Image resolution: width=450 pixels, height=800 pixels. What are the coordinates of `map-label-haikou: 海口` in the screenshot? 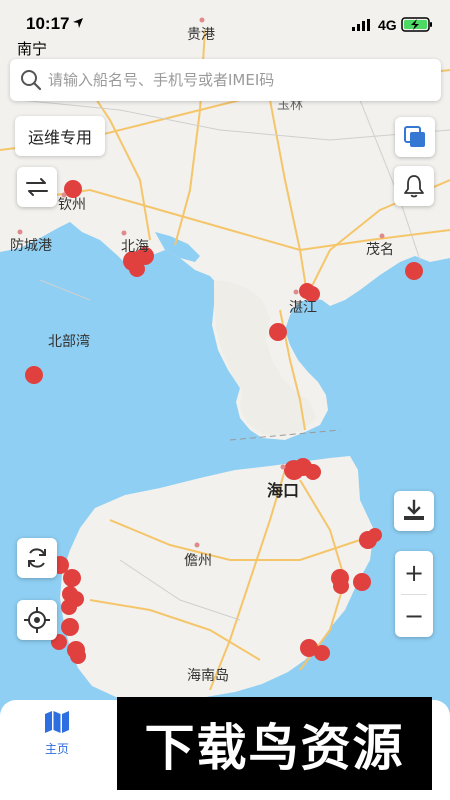 It's located at (283, 490).